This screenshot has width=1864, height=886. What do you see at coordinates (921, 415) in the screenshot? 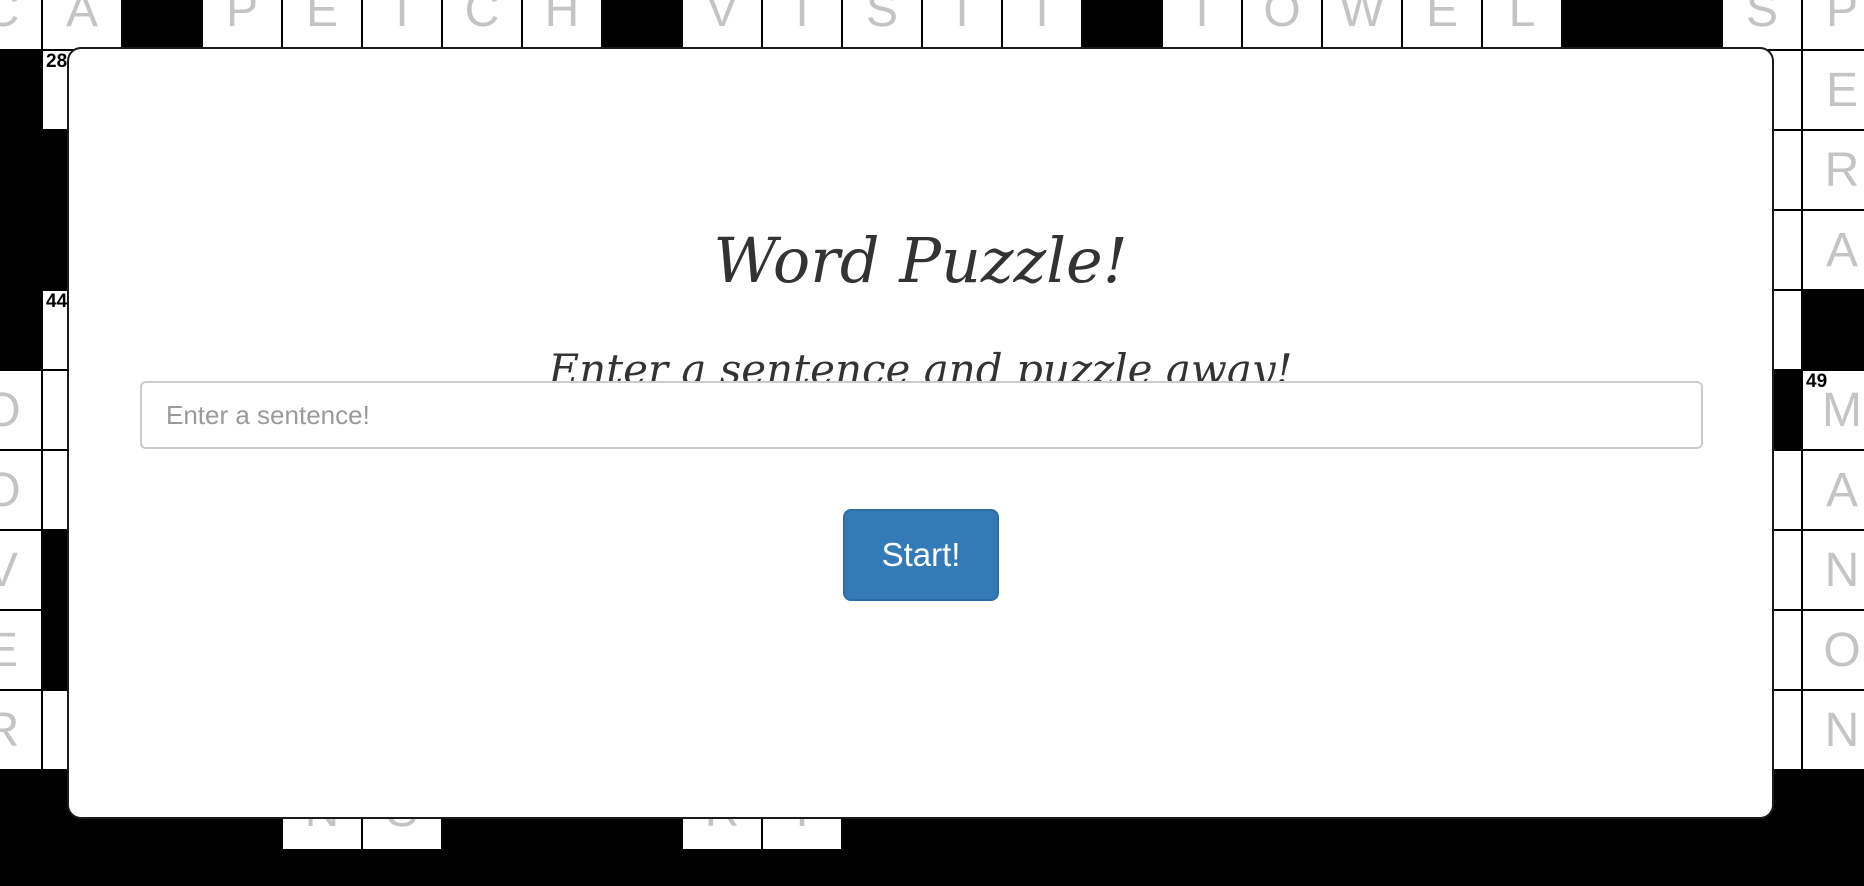
I see `sentence-input` at bounding box center [921, 415].